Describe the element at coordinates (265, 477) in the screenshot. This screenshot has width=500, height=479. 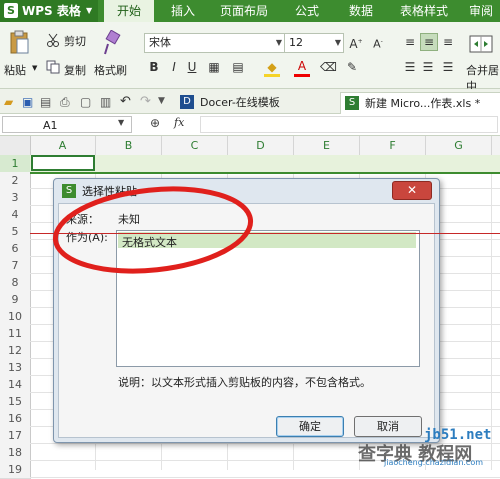
I see `grid-line` at that location.